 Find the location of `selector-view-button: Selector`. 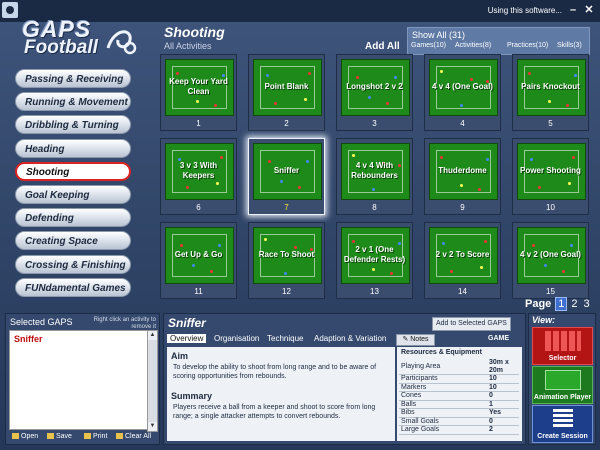

selector-view-button: Selector is located at coordinates (562, 346).